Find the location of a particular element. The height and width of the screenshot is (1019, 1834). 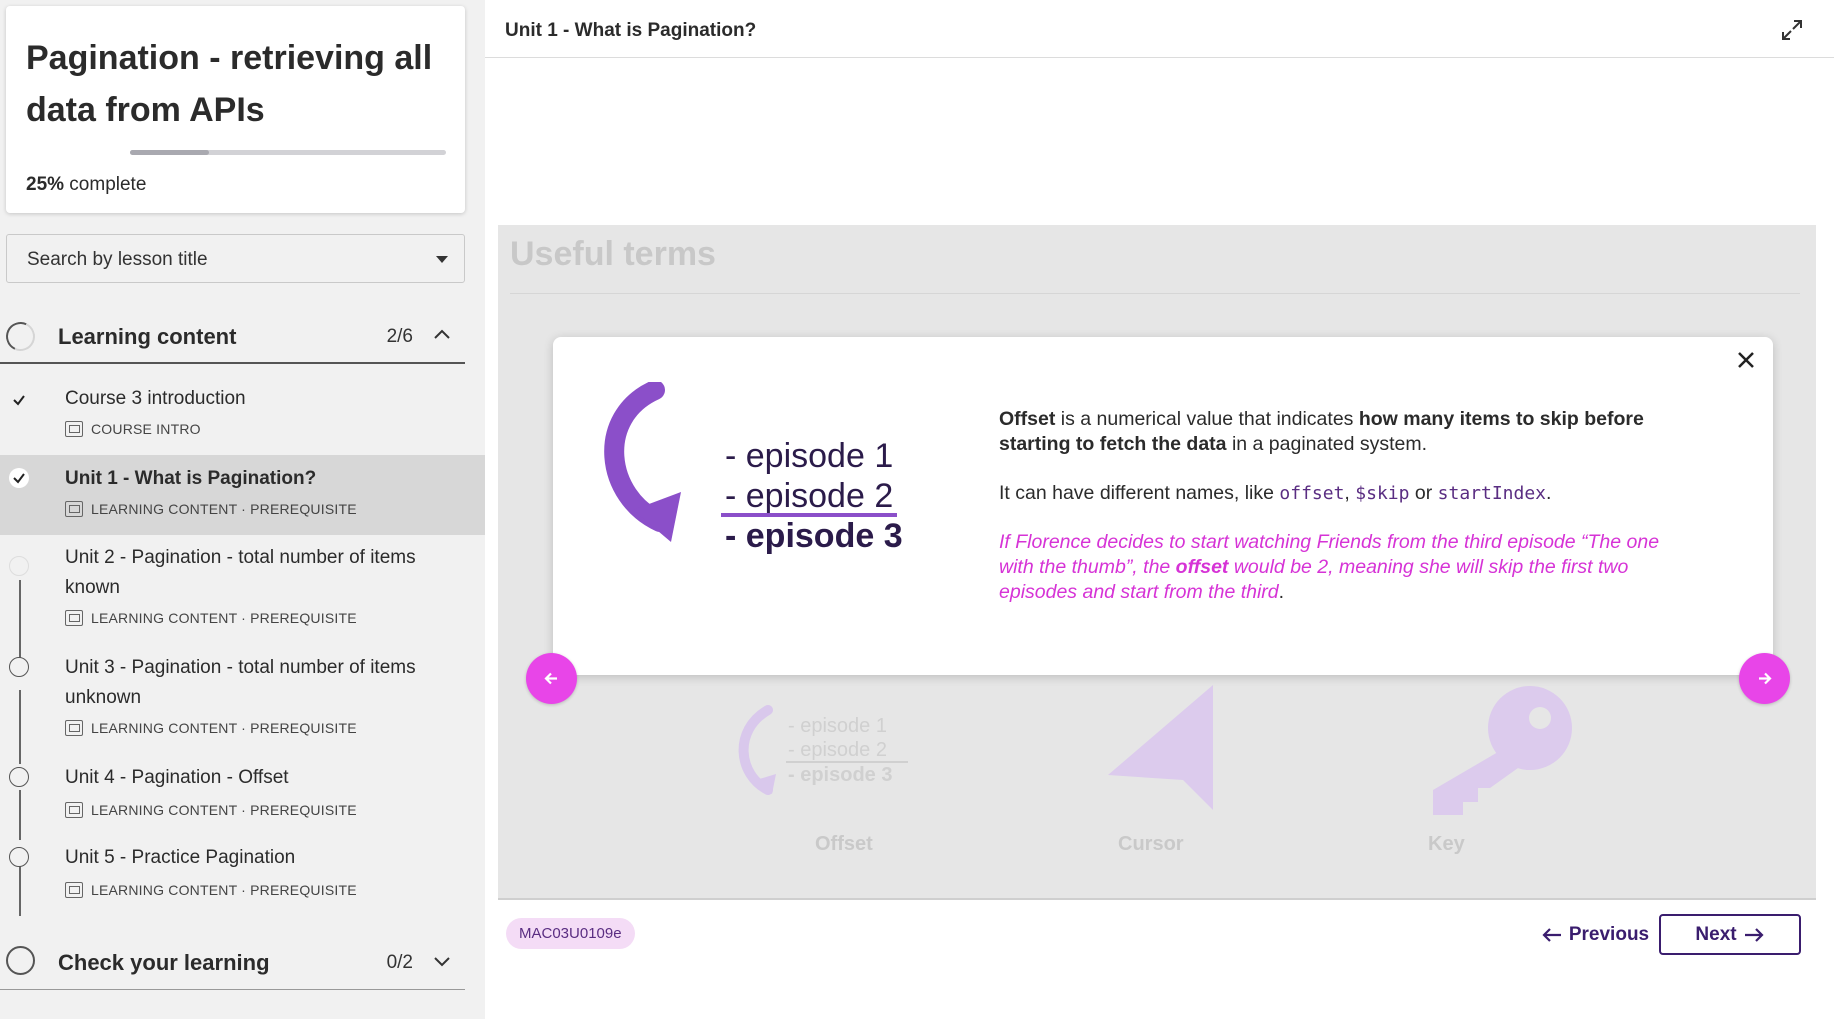

aliases-separator: or is located at coordinates (1423, 493).